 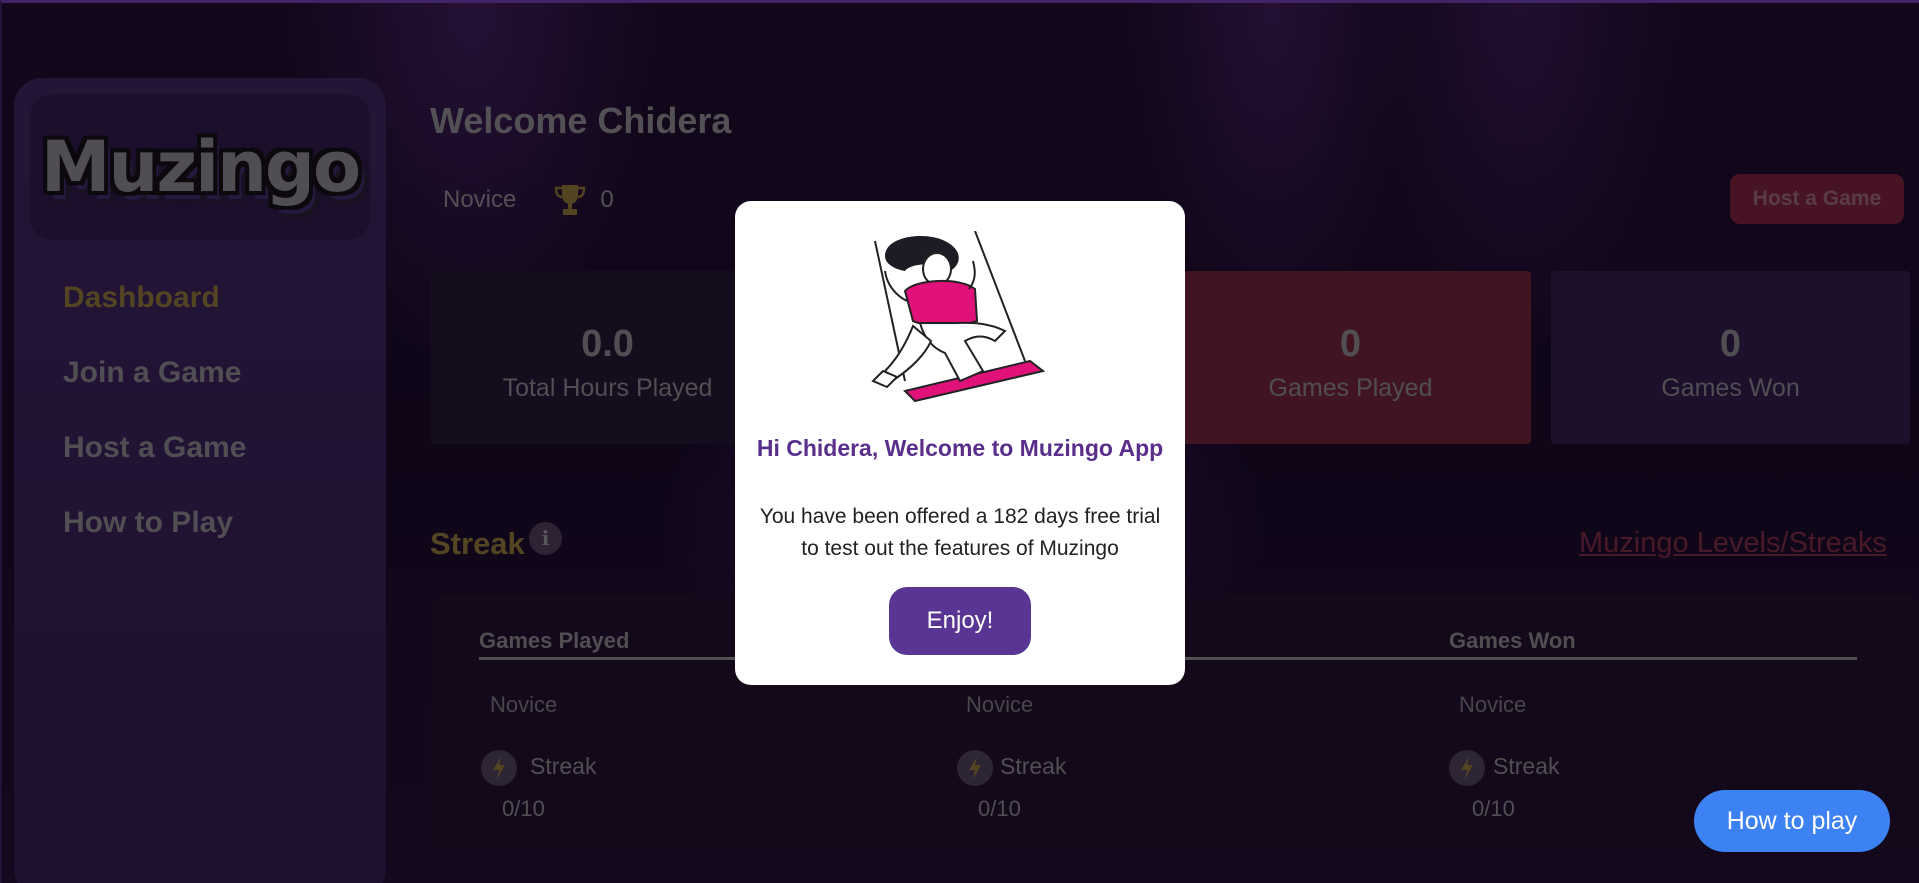 I want to click on swing-illustration-icon, so click(x=958, y=317).